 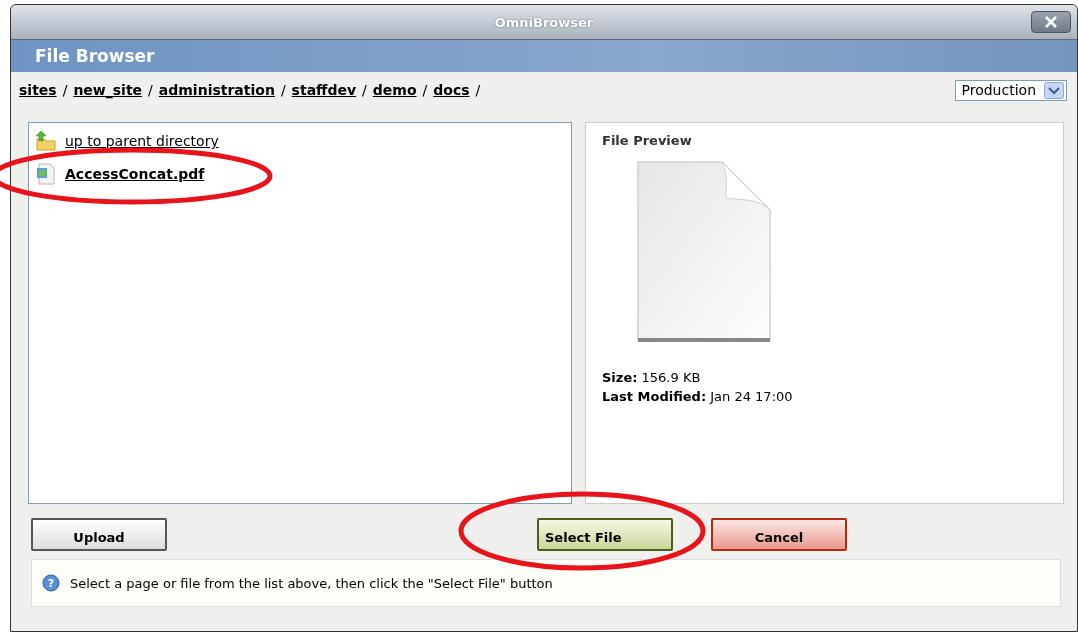 I want to click on header-title: File Browser, so click(x=95, y=56).